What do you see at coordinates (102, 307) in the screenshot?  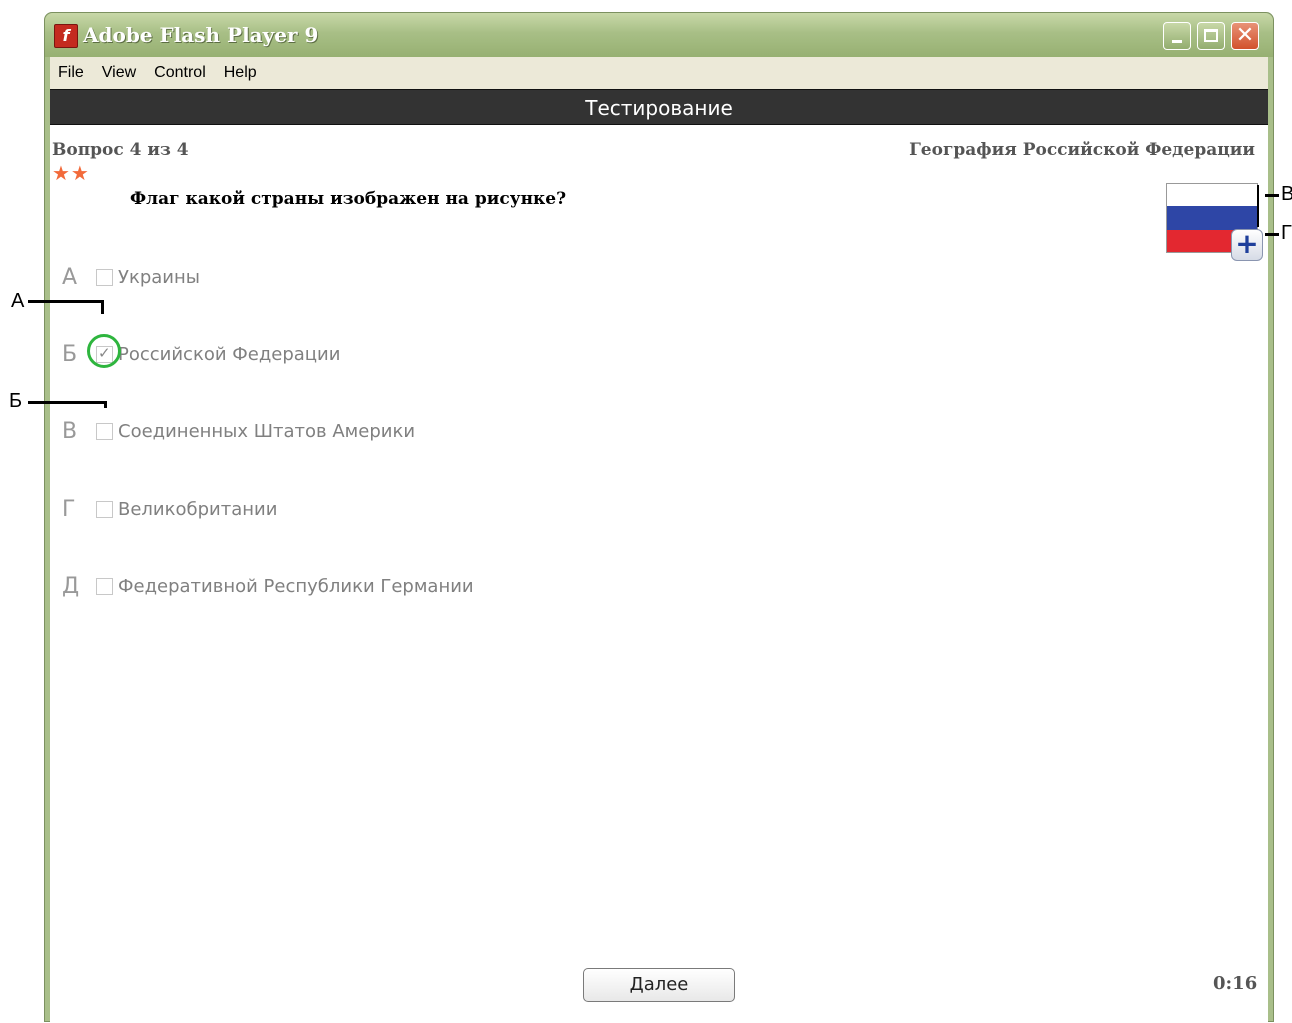 I see `annotation-line-a-tick` at bounding box center [102, 307].